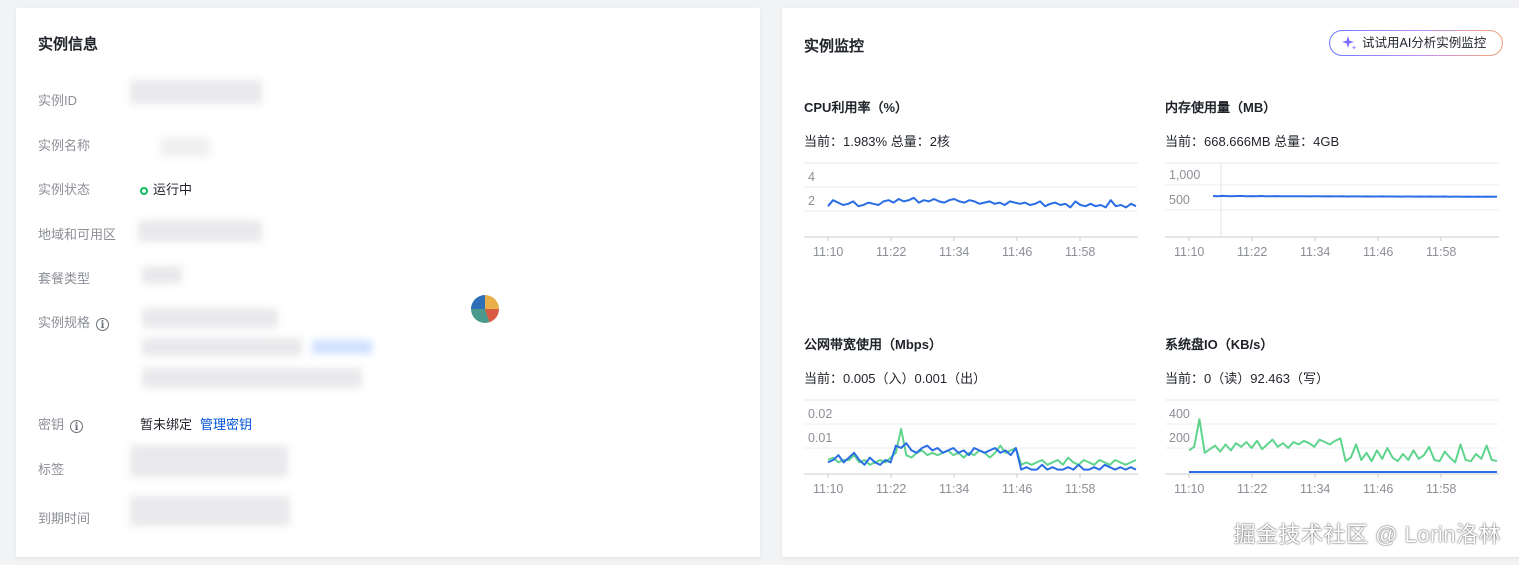  Describe the element at coordinates (1184, 175) in the screenshot. I see `y-tick-label: 1,000` at that location.